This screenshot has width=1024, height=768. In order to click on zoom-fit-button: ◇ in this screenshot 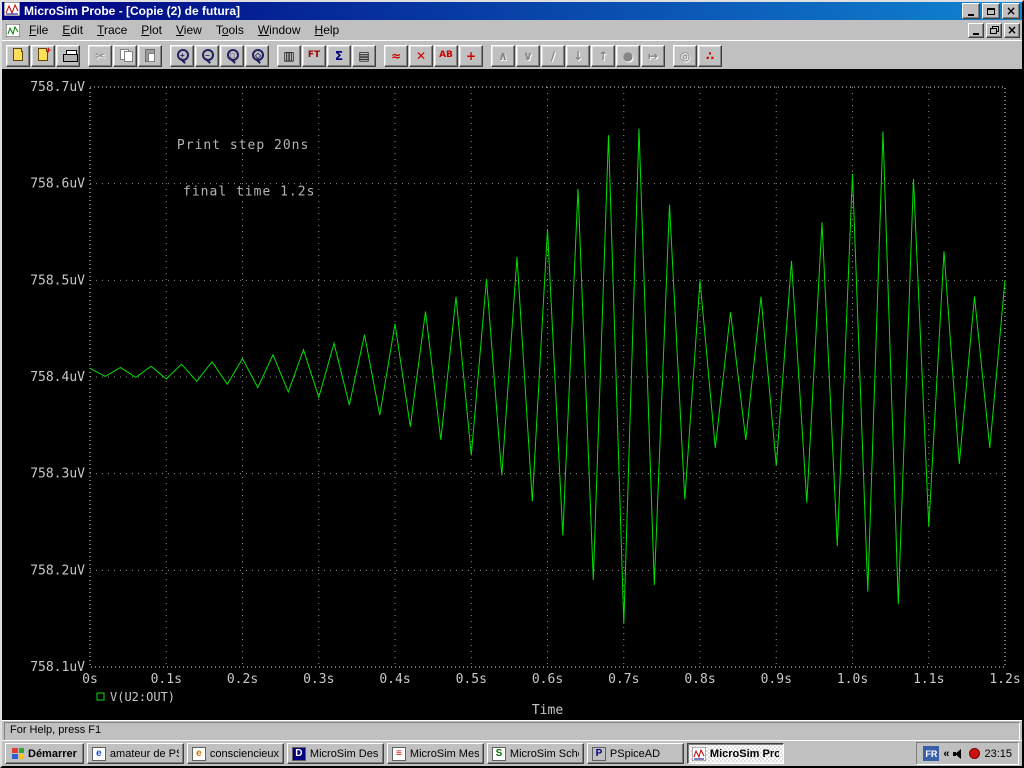, I will do `click(257, 55)`.